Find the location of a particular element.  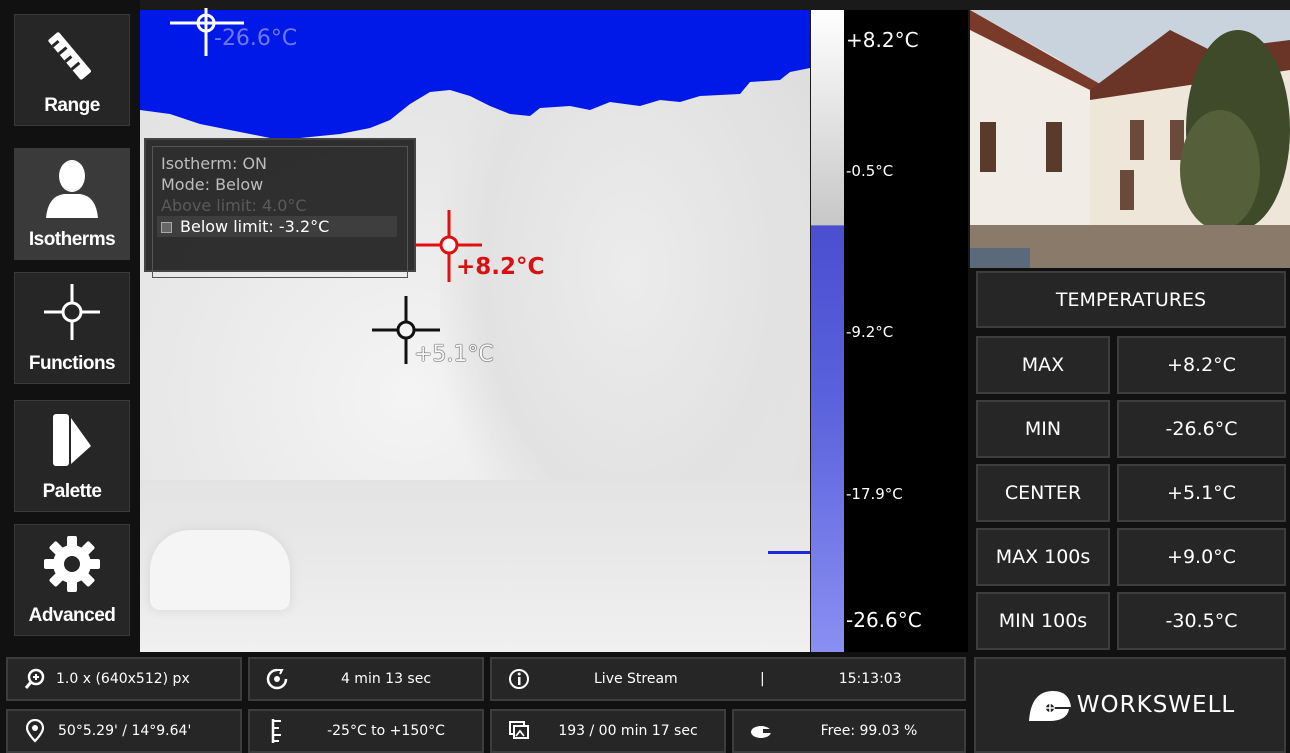

scale-tick-label: -17.9°C is located at coordinates (874, 494).